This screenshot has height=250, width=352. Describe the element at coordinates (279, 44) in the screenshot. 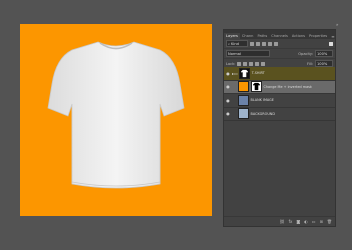

I see `filter-row: ⌕ Kind` at that location.